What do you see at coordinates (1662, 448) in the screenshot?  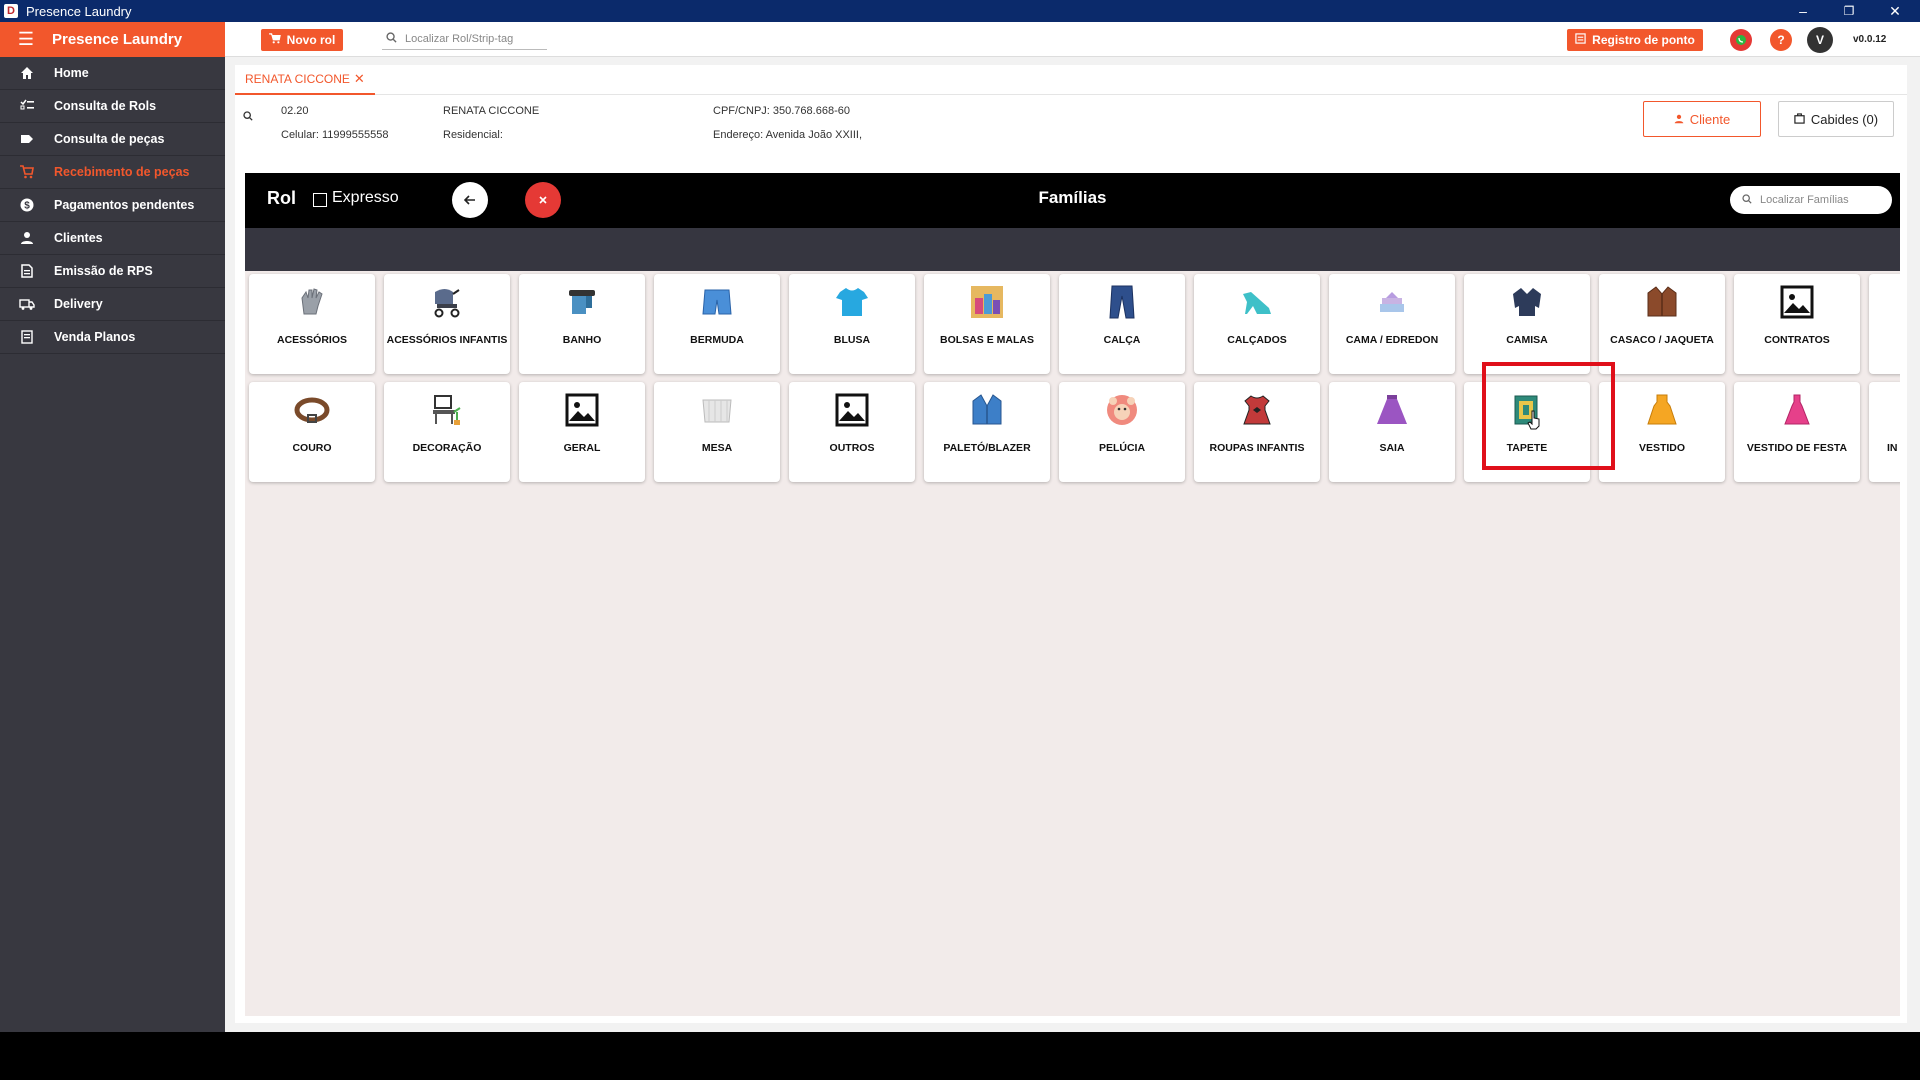 I see `family-label: VESTIDO` at bounding box center [1662, 448].